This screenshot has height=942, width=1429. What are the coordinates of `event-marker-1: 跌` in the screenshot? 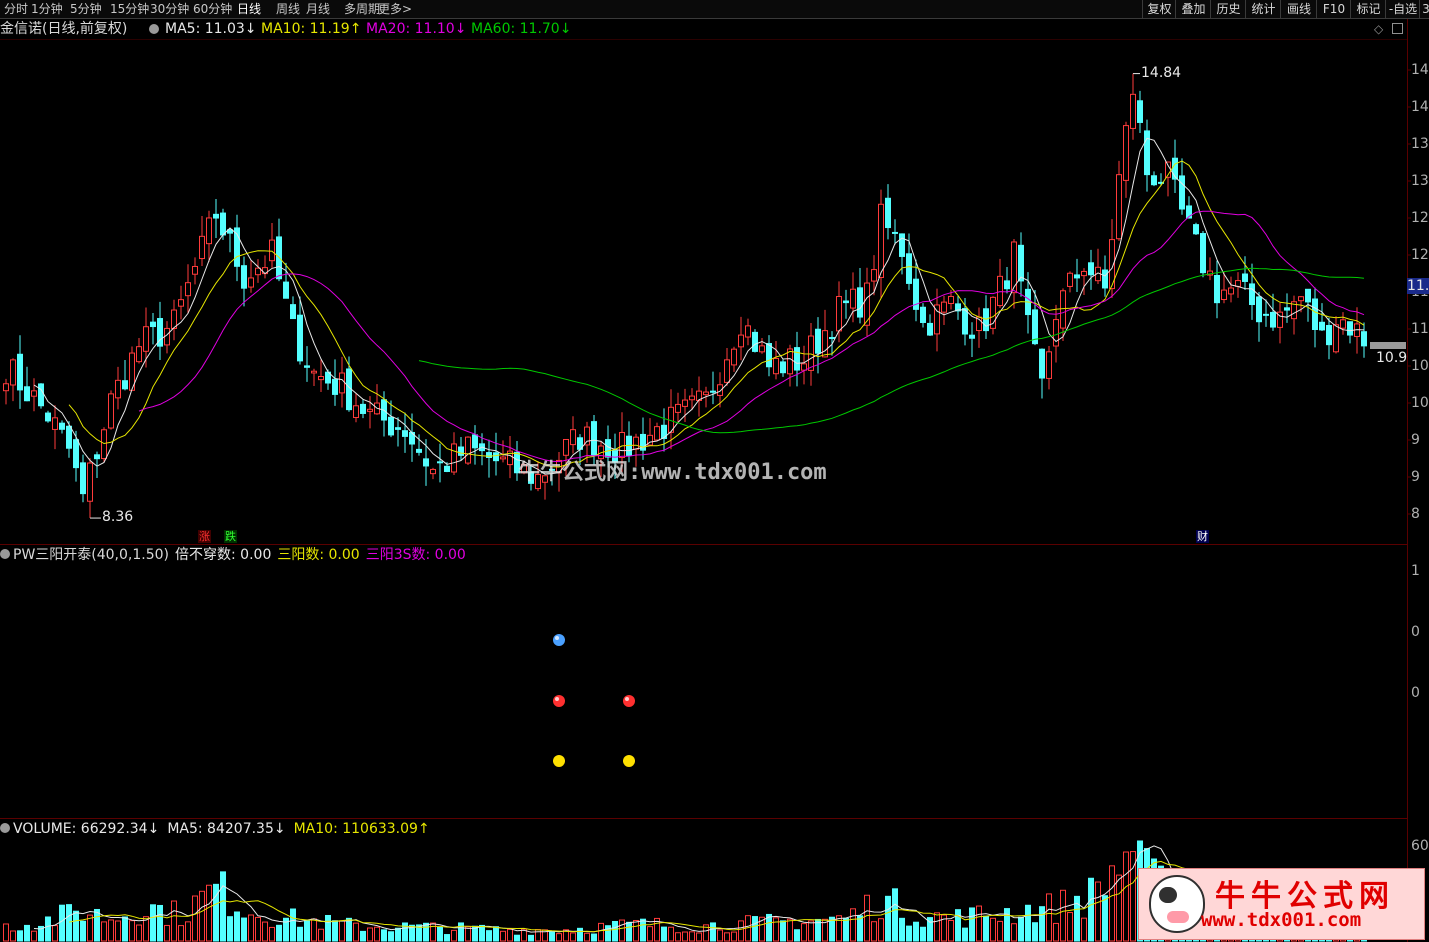 It's located at (230, 536).